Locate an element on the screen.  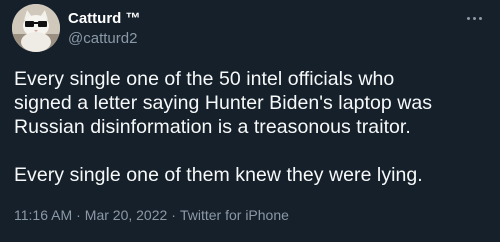
tweet-header: Catturd ™ @catturd2 is located at coordinates (248, 28).